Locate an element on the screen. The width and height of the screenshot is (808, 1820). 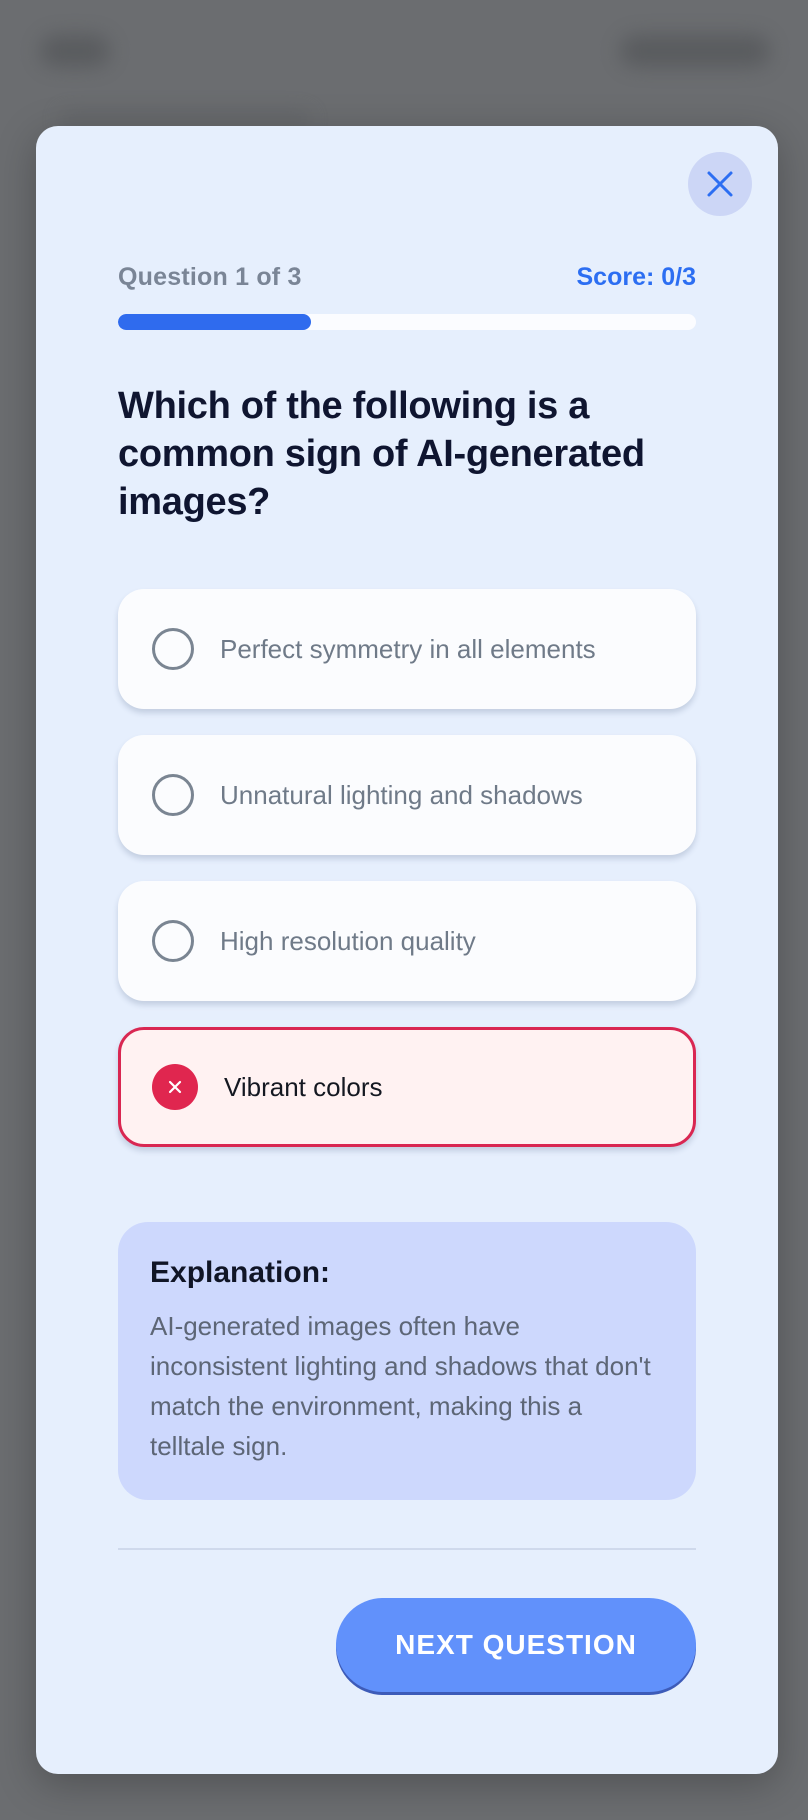
close-icon is located at coordinates (720, 184).